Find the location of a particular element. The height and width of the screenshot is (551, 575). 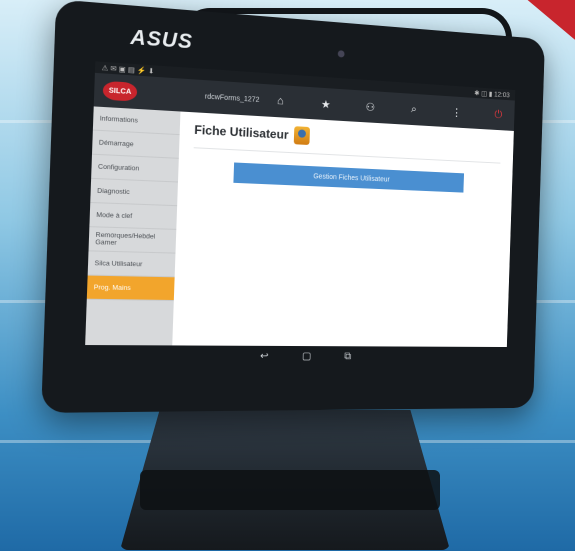

sidebar-item-configuration: Configuration is located at coordinates (135, 169).